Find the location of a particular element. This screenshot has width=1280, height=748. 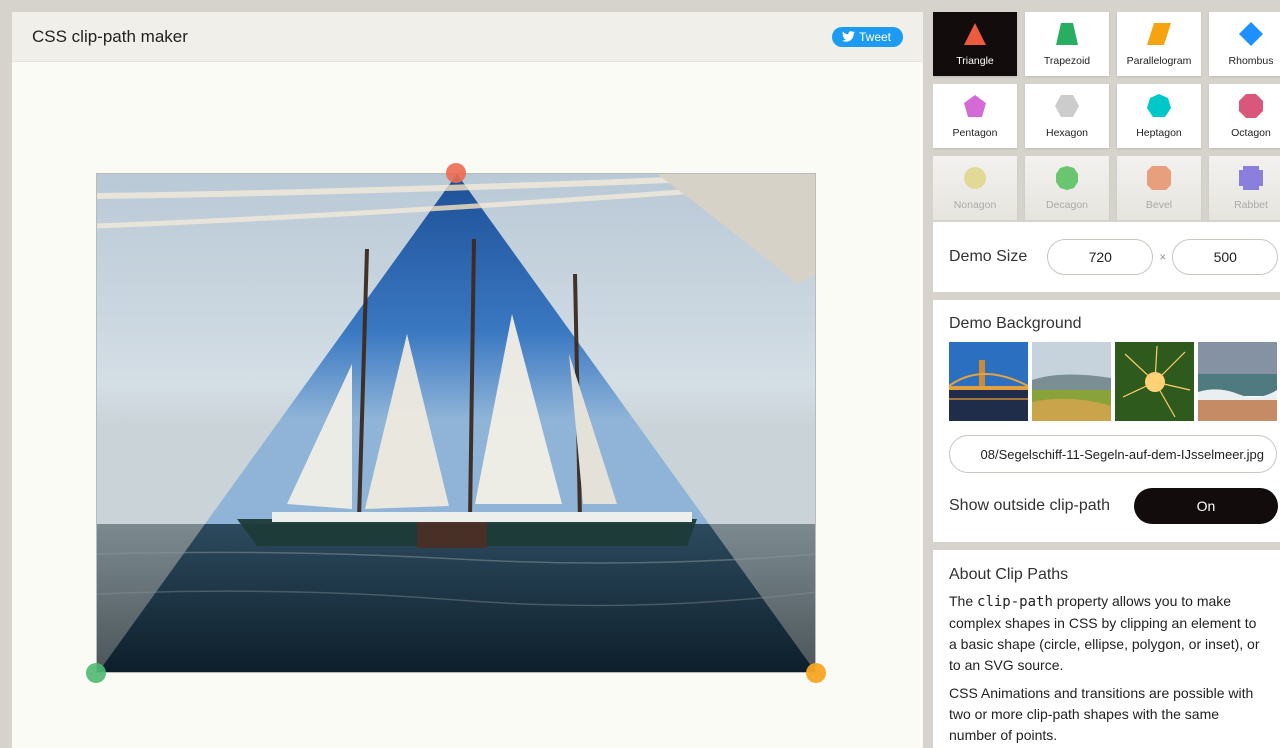

shape-tile-bevel: Bevel is located at coordinates (1159, 188).